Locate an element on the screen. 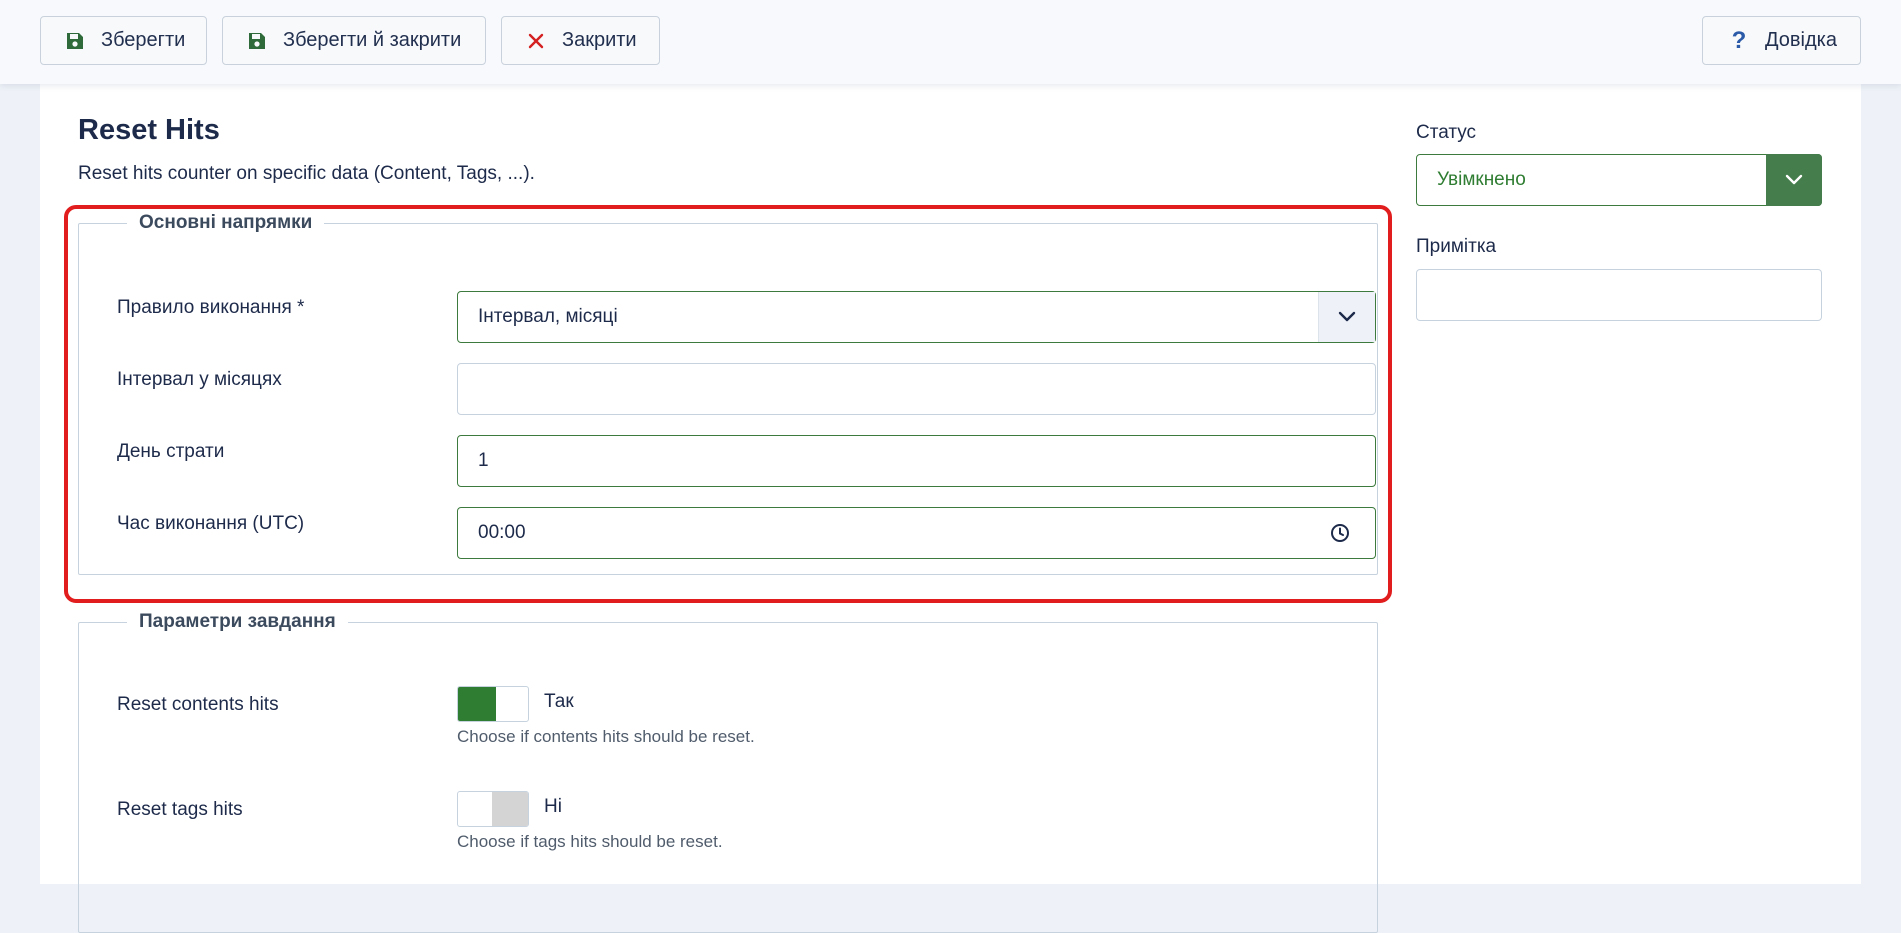  reset-tags-hits-toggle is located at coordinates (493, 809).